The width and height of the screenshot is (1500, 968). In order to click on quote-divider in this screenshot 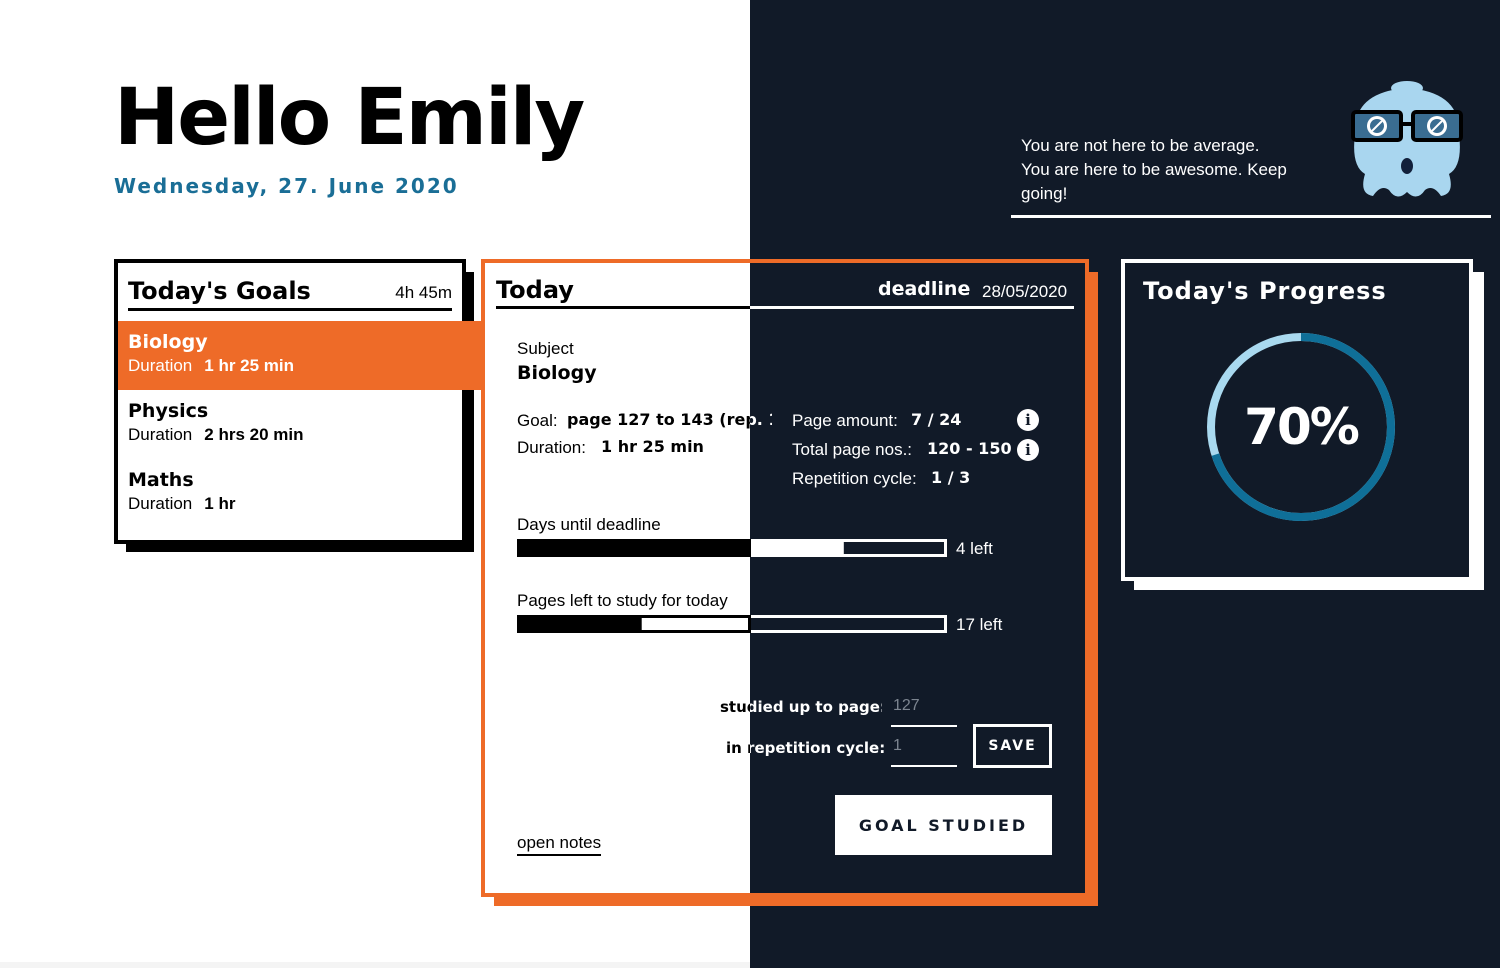, I will do `click(1251, 216)`.